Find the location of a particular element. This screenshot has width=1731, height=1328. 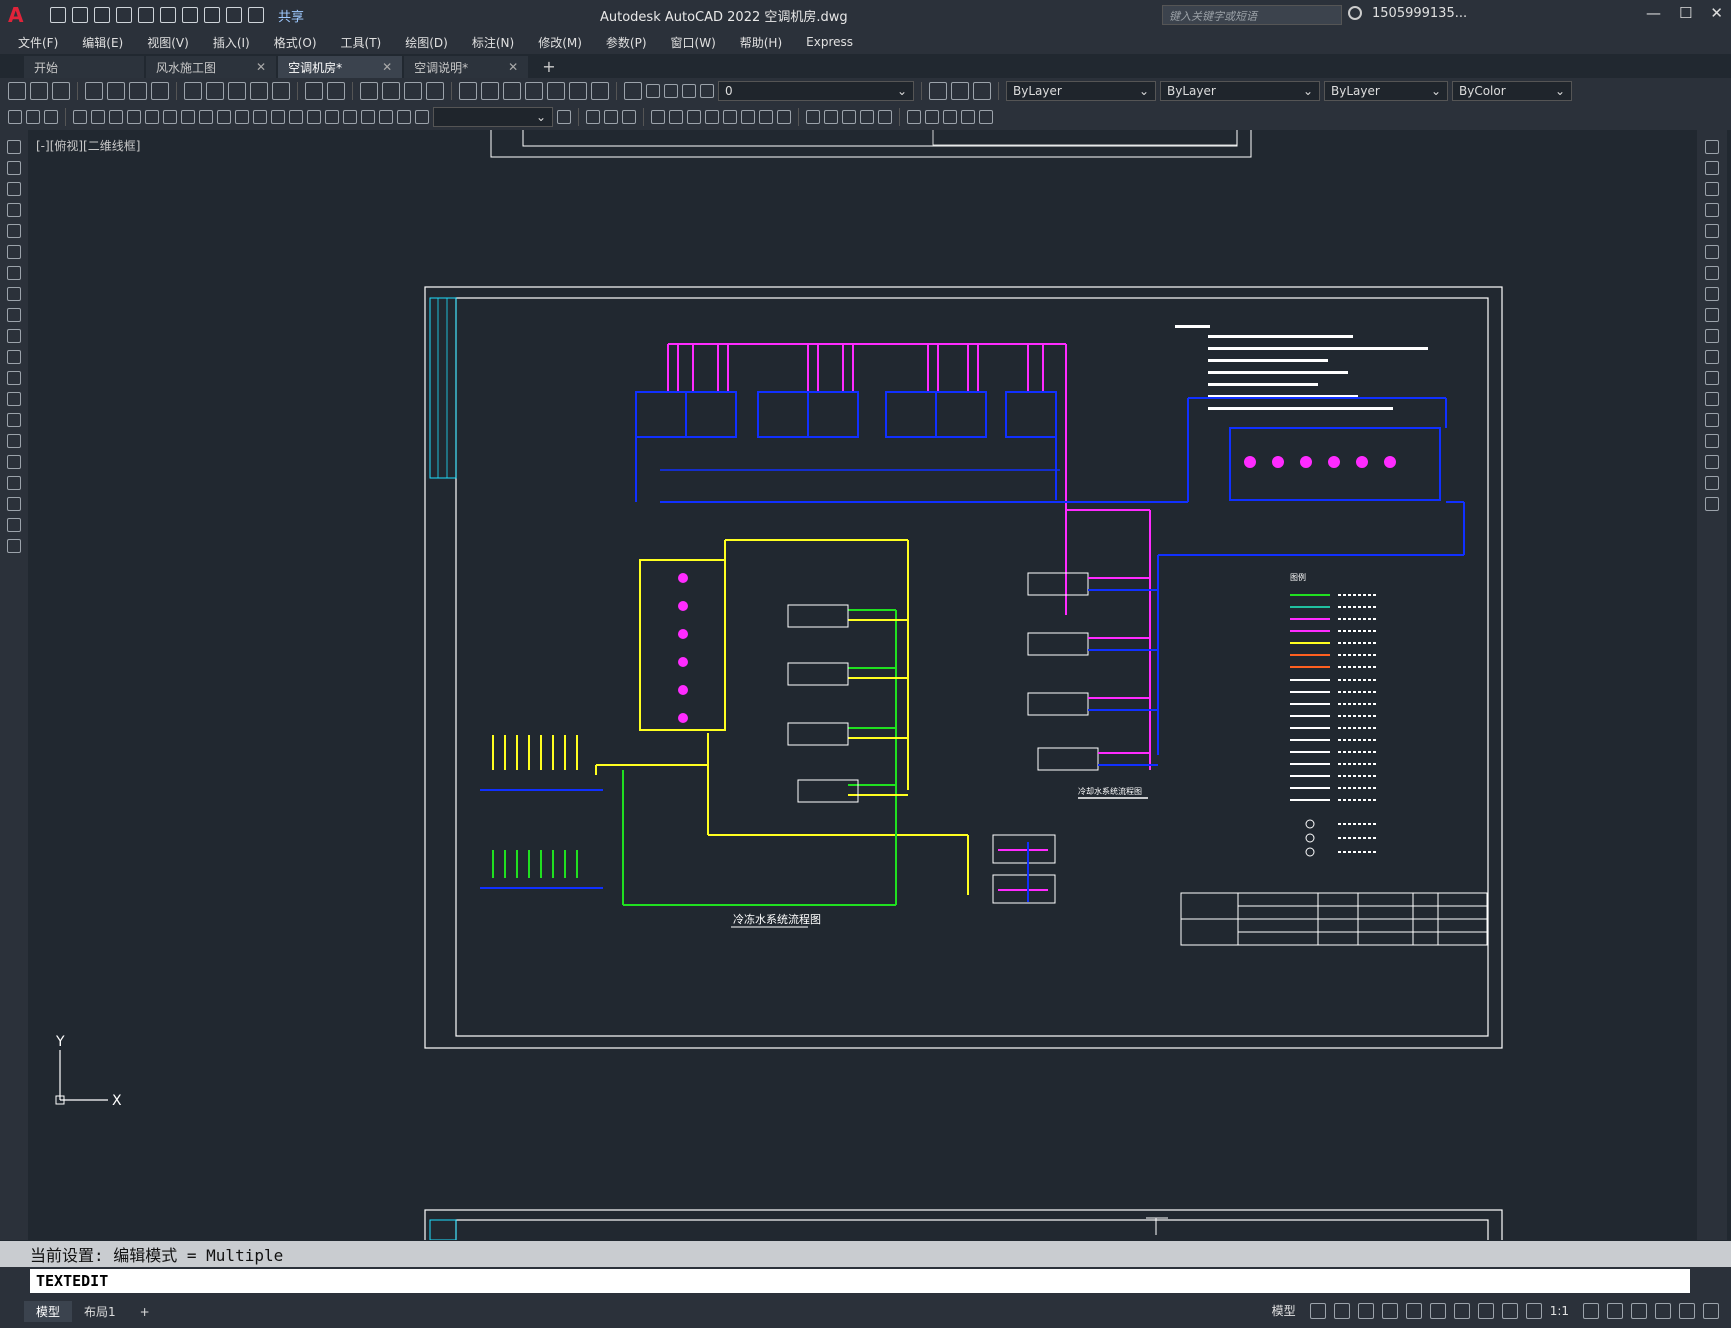

dim-text-edit-icon is located at coordinates (404, 117).